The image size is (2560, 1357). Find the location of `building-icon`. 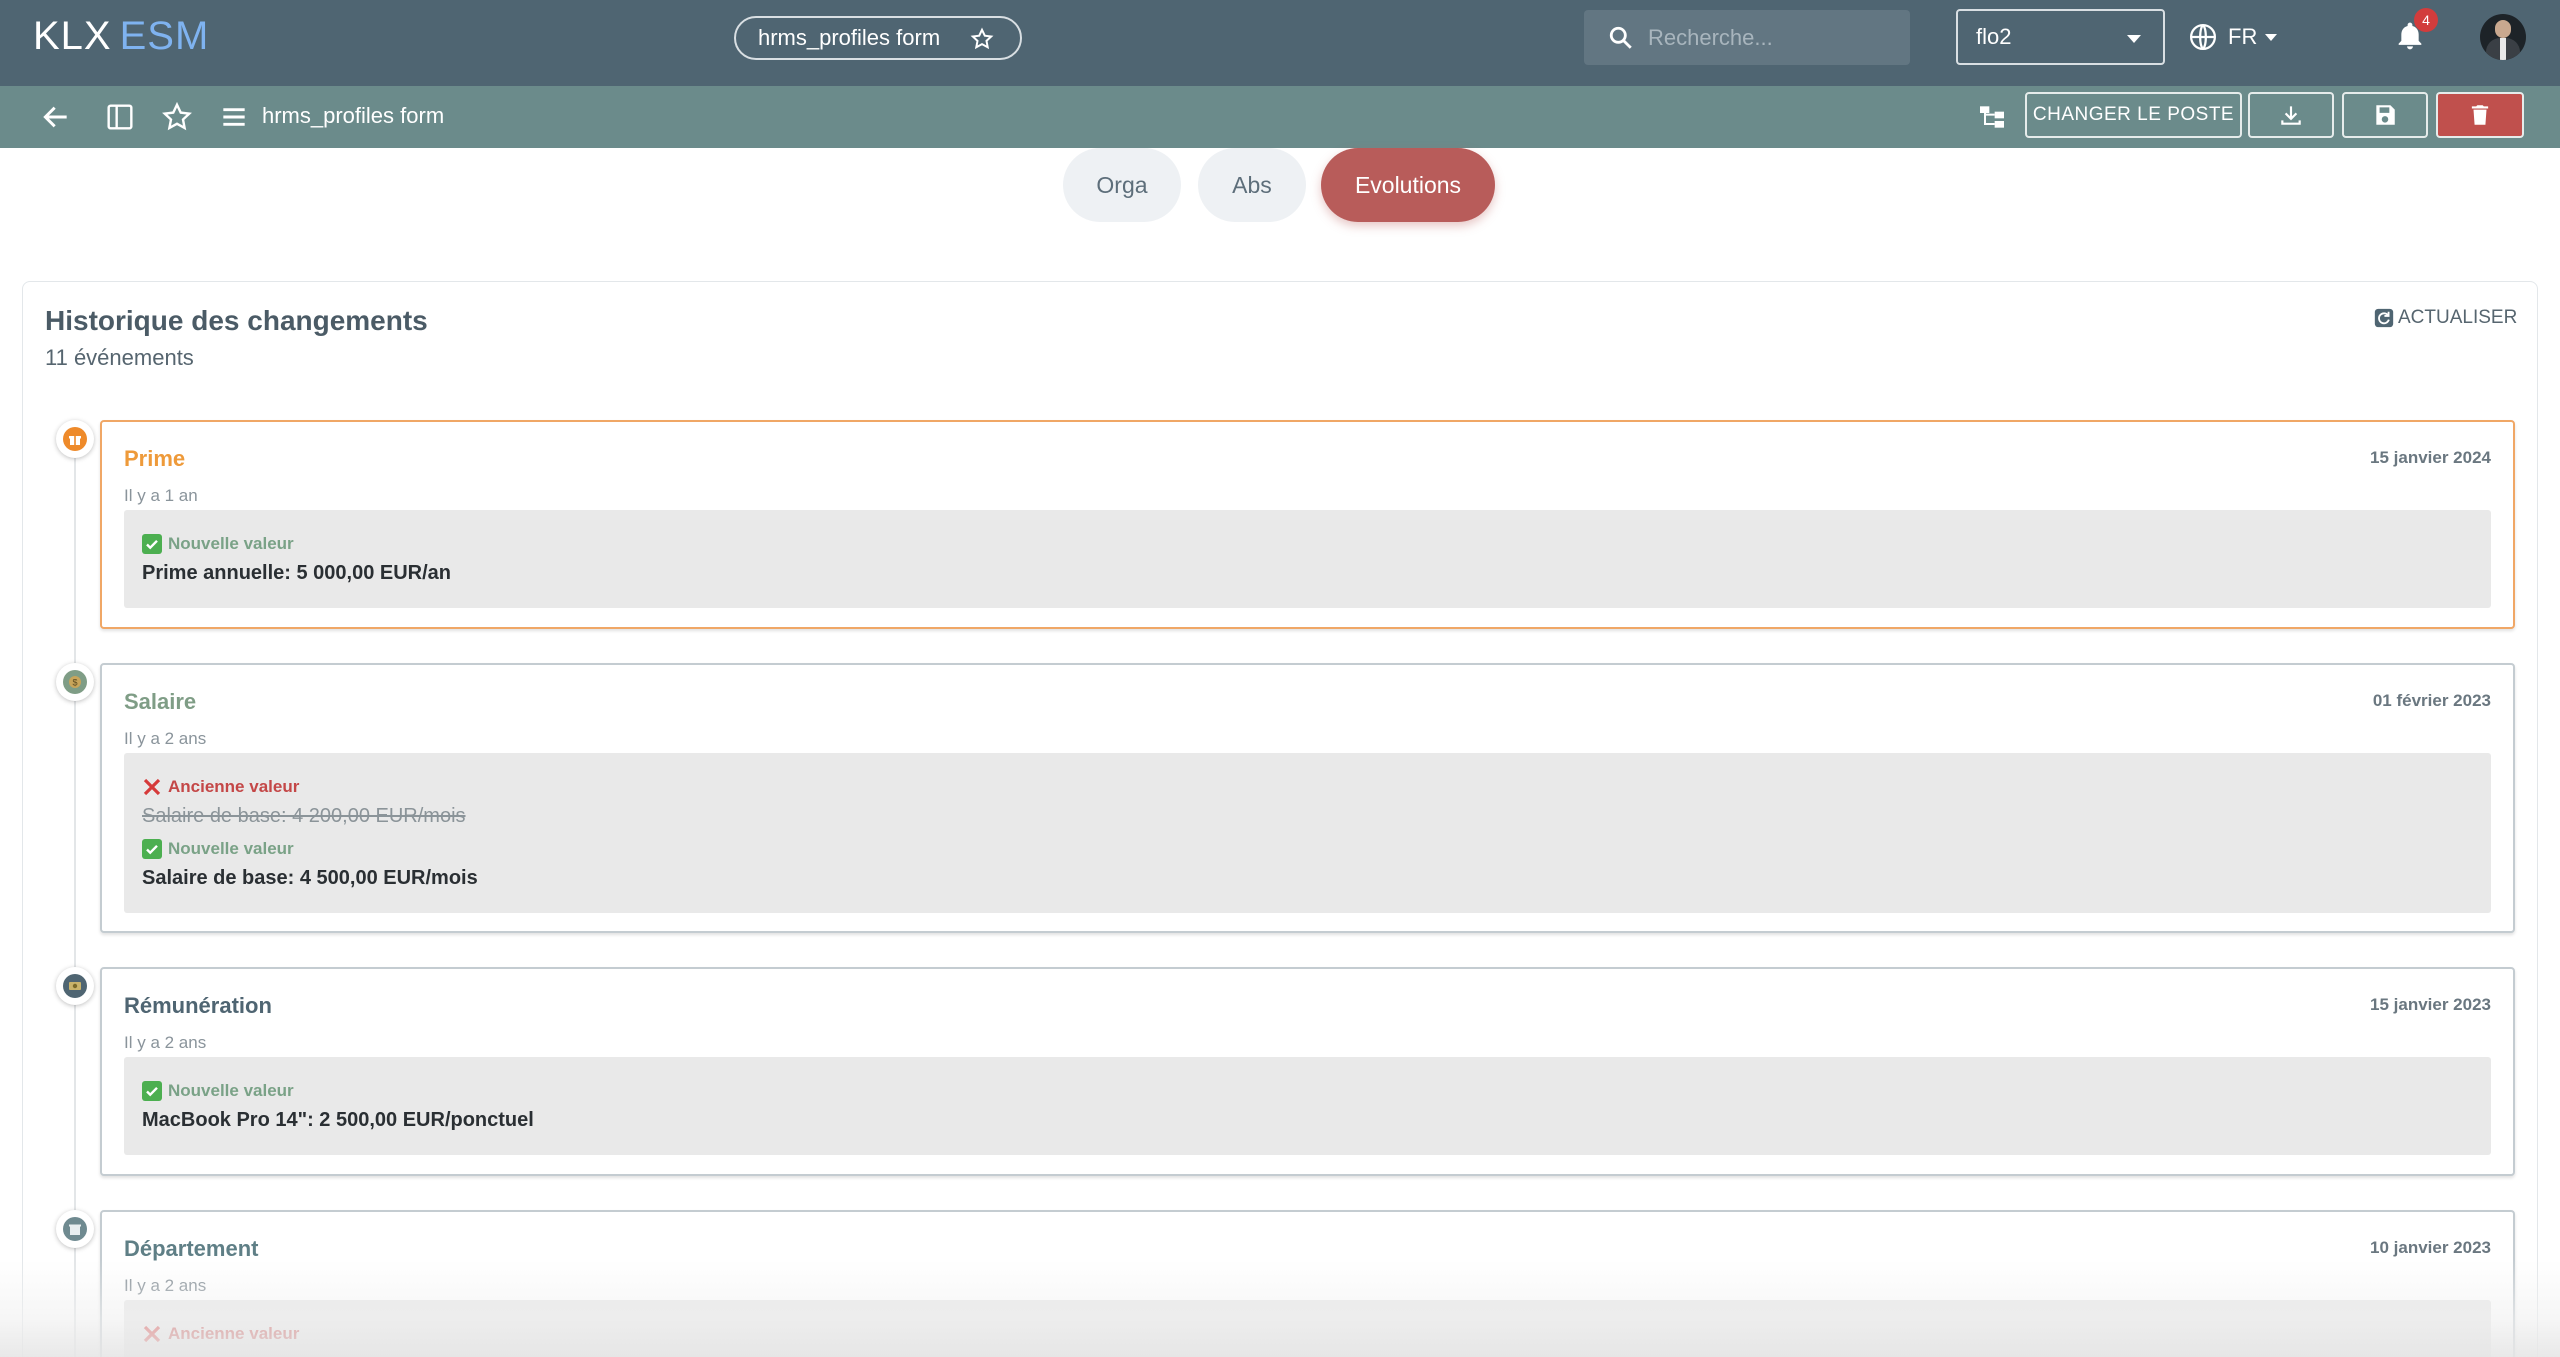

building-icon is located at coordinates (75, 1229).